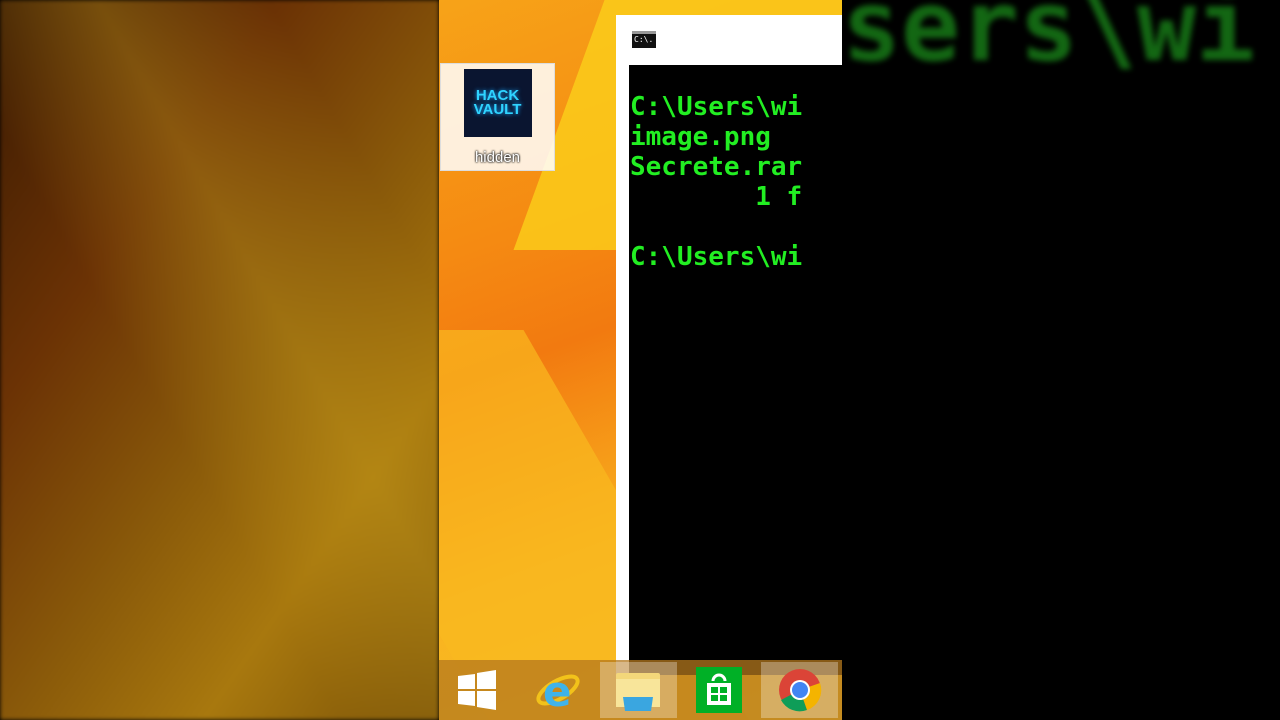 This screenshot has width=1280, height=720. What do you see at coordinates (644, 39) in the screenshot?
I see `cmd-icon: C:\.` at bounding box center [644, 39].